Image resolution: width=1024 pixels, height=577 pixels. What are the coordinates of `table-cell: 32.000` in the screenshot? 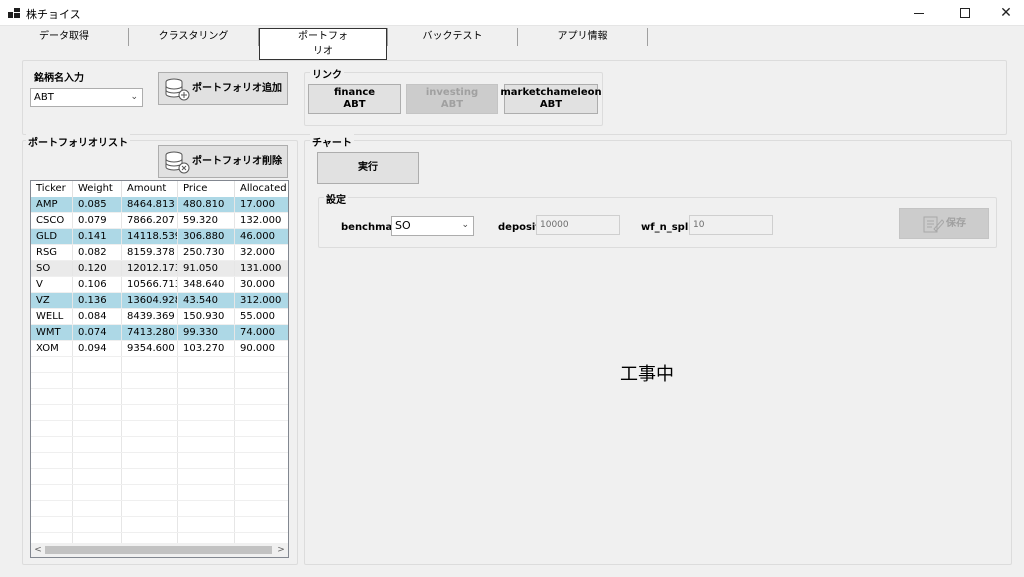 It's located at (257, 252).